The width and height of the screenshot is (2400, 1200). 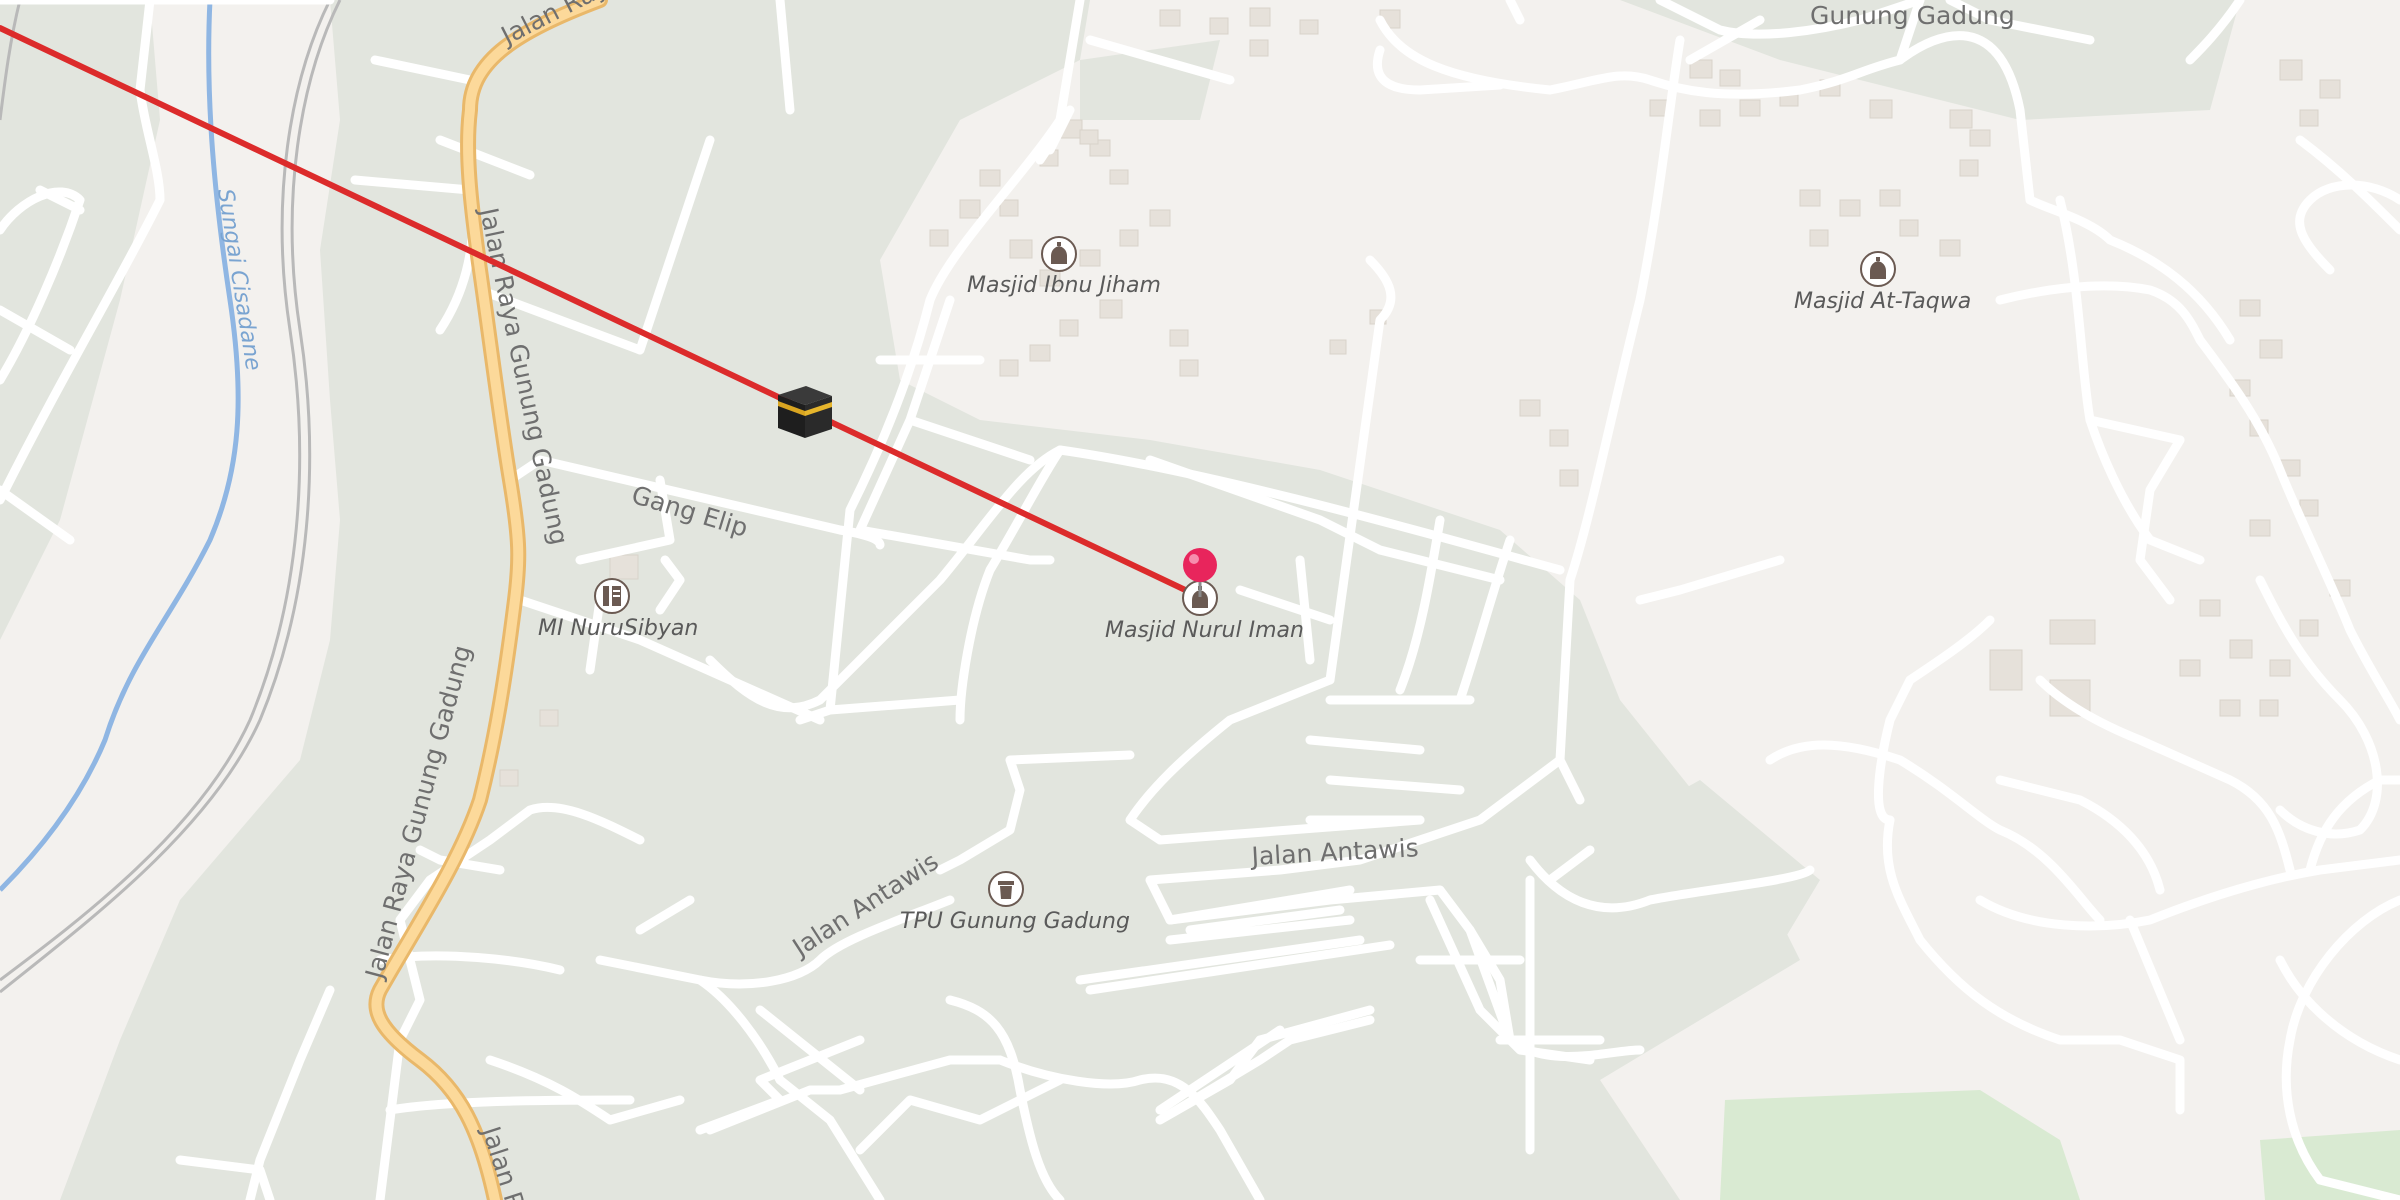 What do you see at coordinates (1882, 301) in the screenshot?
I see `poi-label: Masjid At-Taqwa` at bounding box center [1882, 301].